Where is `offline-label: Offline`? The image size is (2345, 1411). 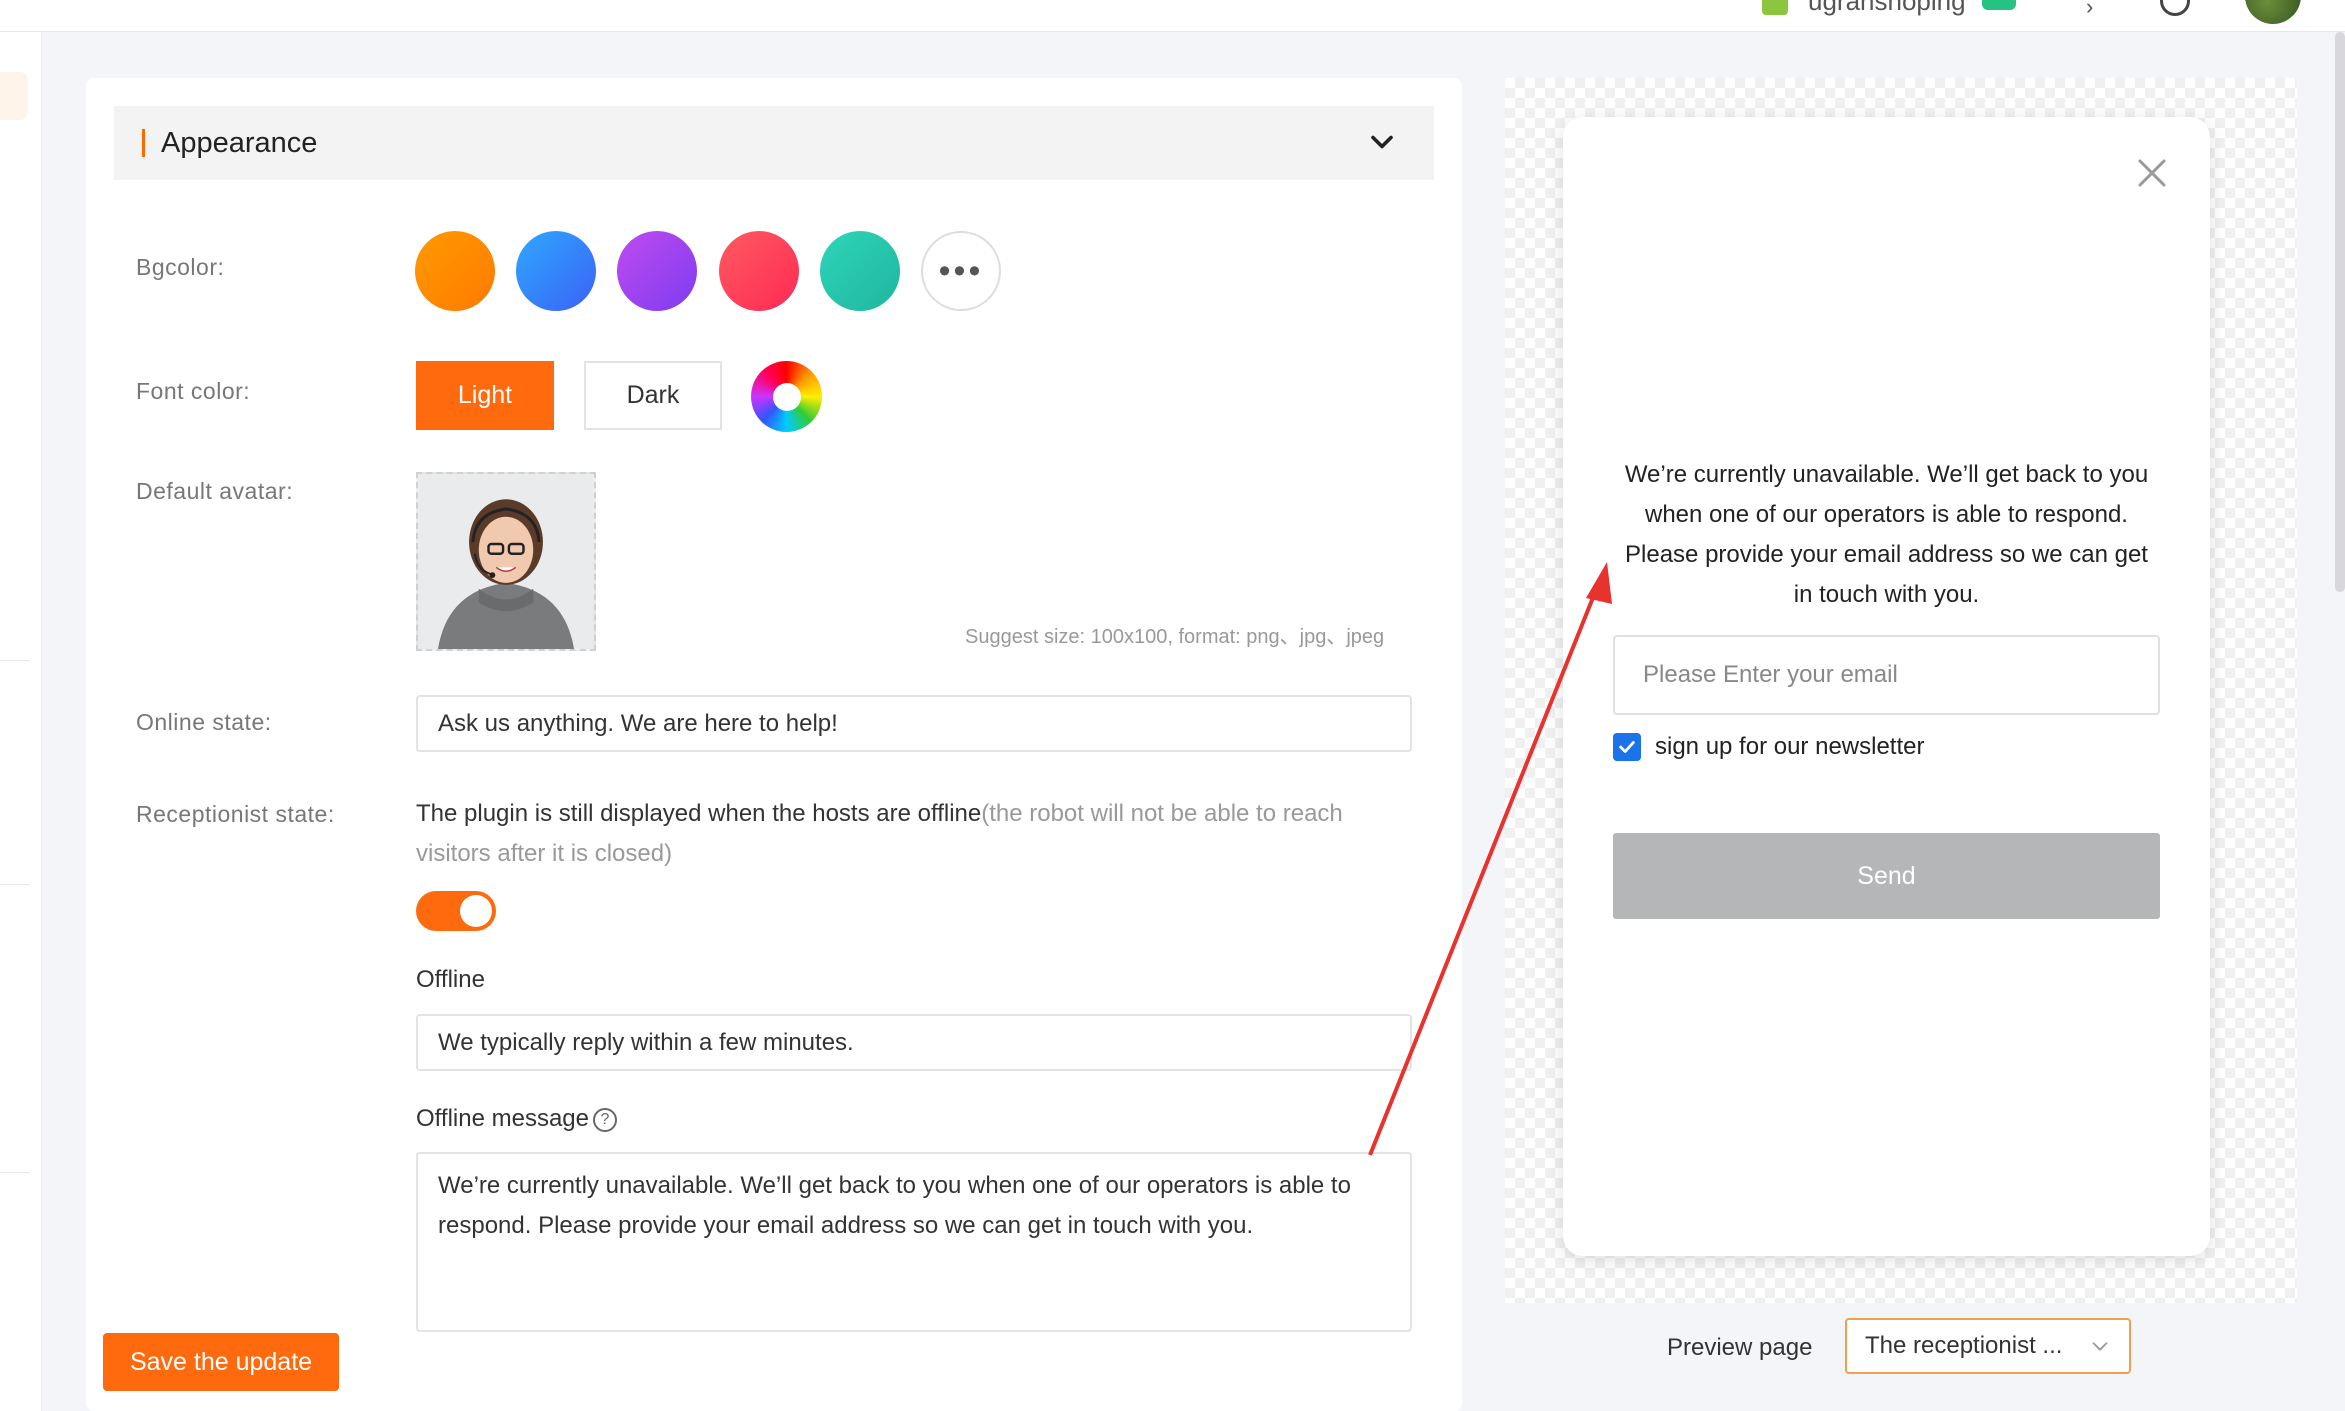
offline-label: Offline is located at coordinates (450, 979).